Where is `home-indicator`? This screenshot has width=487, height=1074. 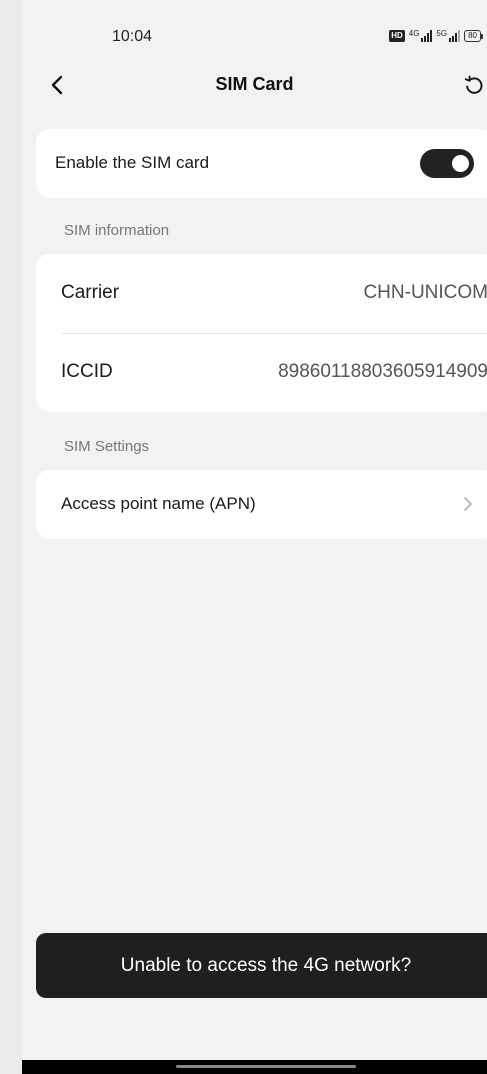 home-indicator is located at coordinates (266, 1066).